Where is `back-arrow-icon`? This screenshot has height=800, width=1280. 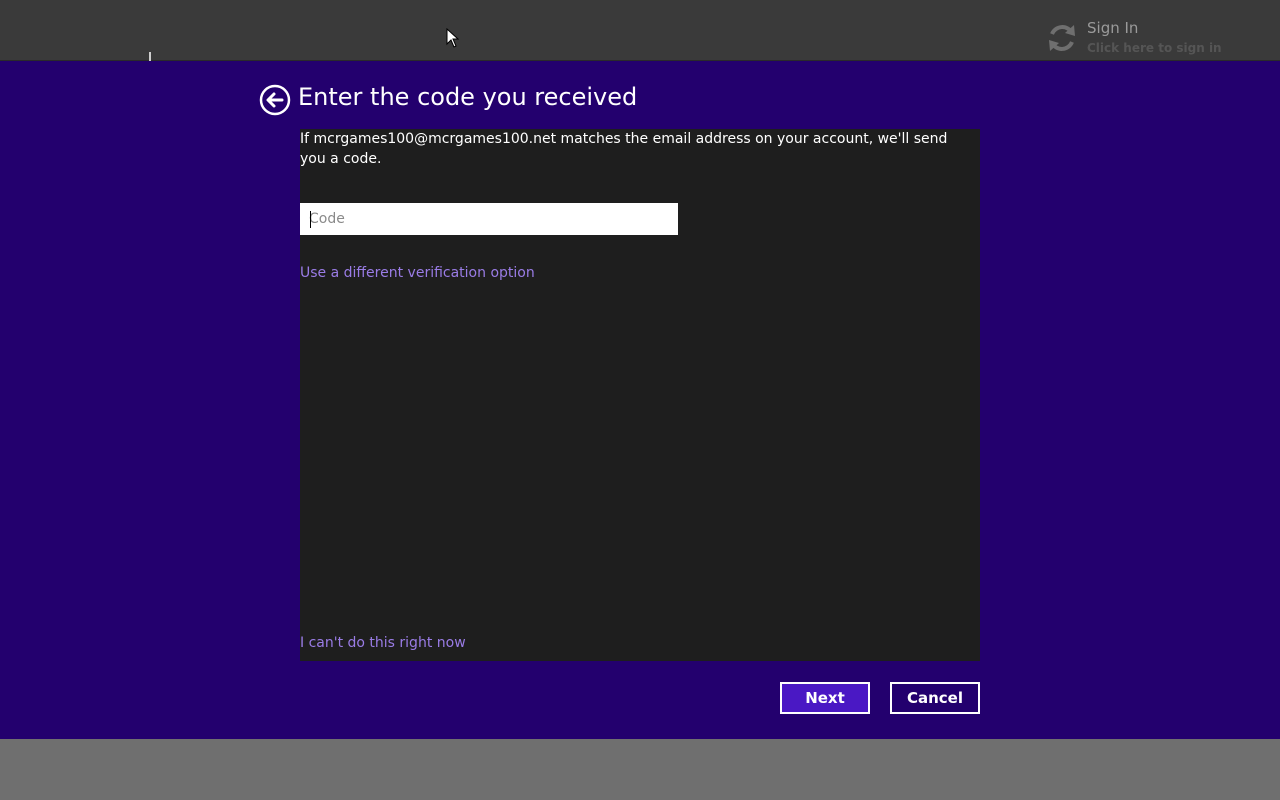
back-arrow-icon is located at coordinates (275, 100).